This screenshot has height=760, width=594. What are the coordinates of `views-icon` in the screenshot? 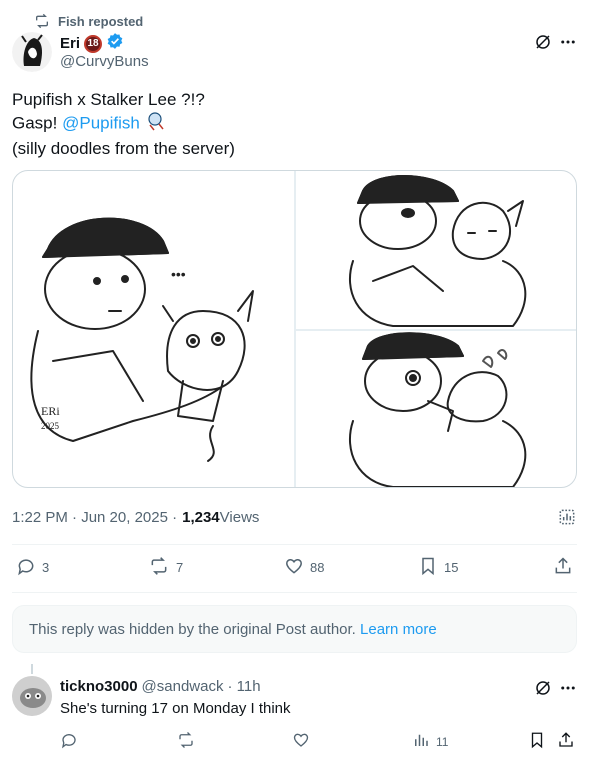 It's located at (421, 741).